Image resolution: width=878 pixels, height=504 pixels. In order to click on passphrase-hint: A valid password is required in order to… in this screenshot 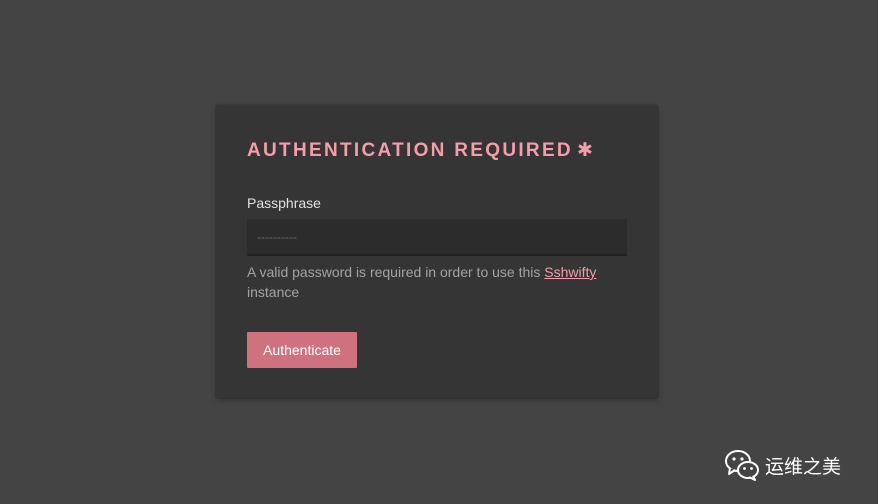, I will do `click(437, 282)`.